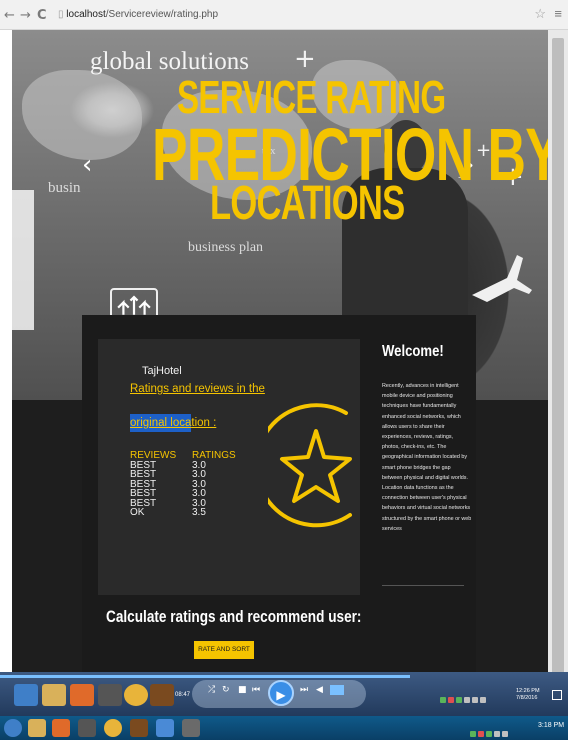  Describe the element at coordinates (137, 512) in the screenshot. I see `review-cell: OK` at that location.